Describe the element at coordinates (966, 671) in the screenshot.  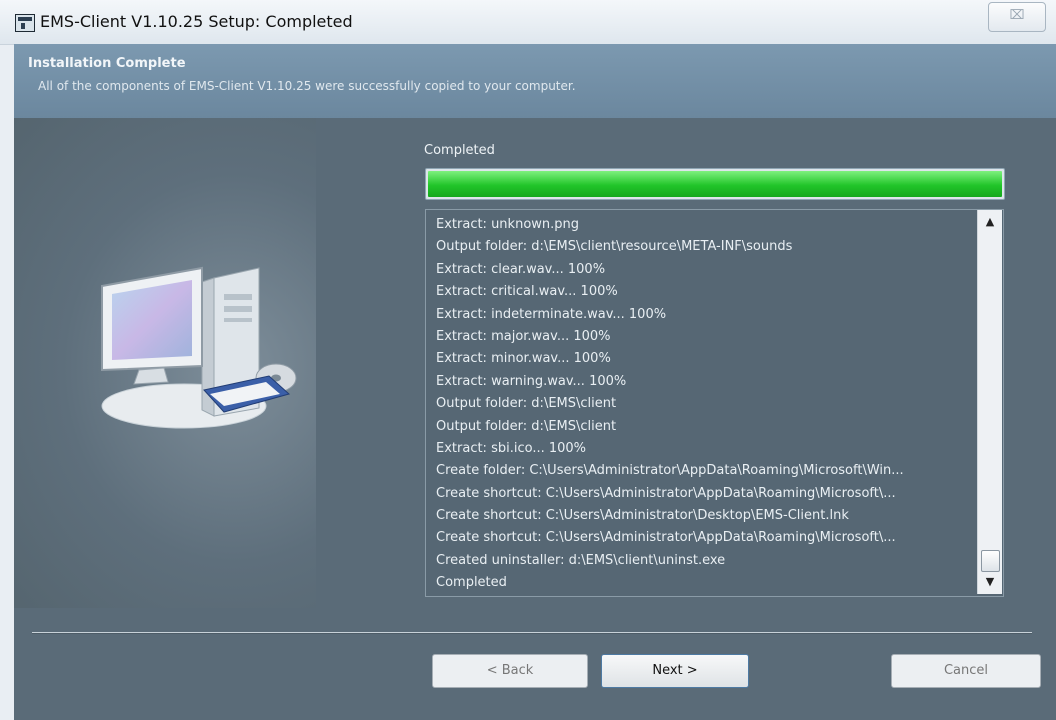
I see `cancel-button: Cancel` at that location.